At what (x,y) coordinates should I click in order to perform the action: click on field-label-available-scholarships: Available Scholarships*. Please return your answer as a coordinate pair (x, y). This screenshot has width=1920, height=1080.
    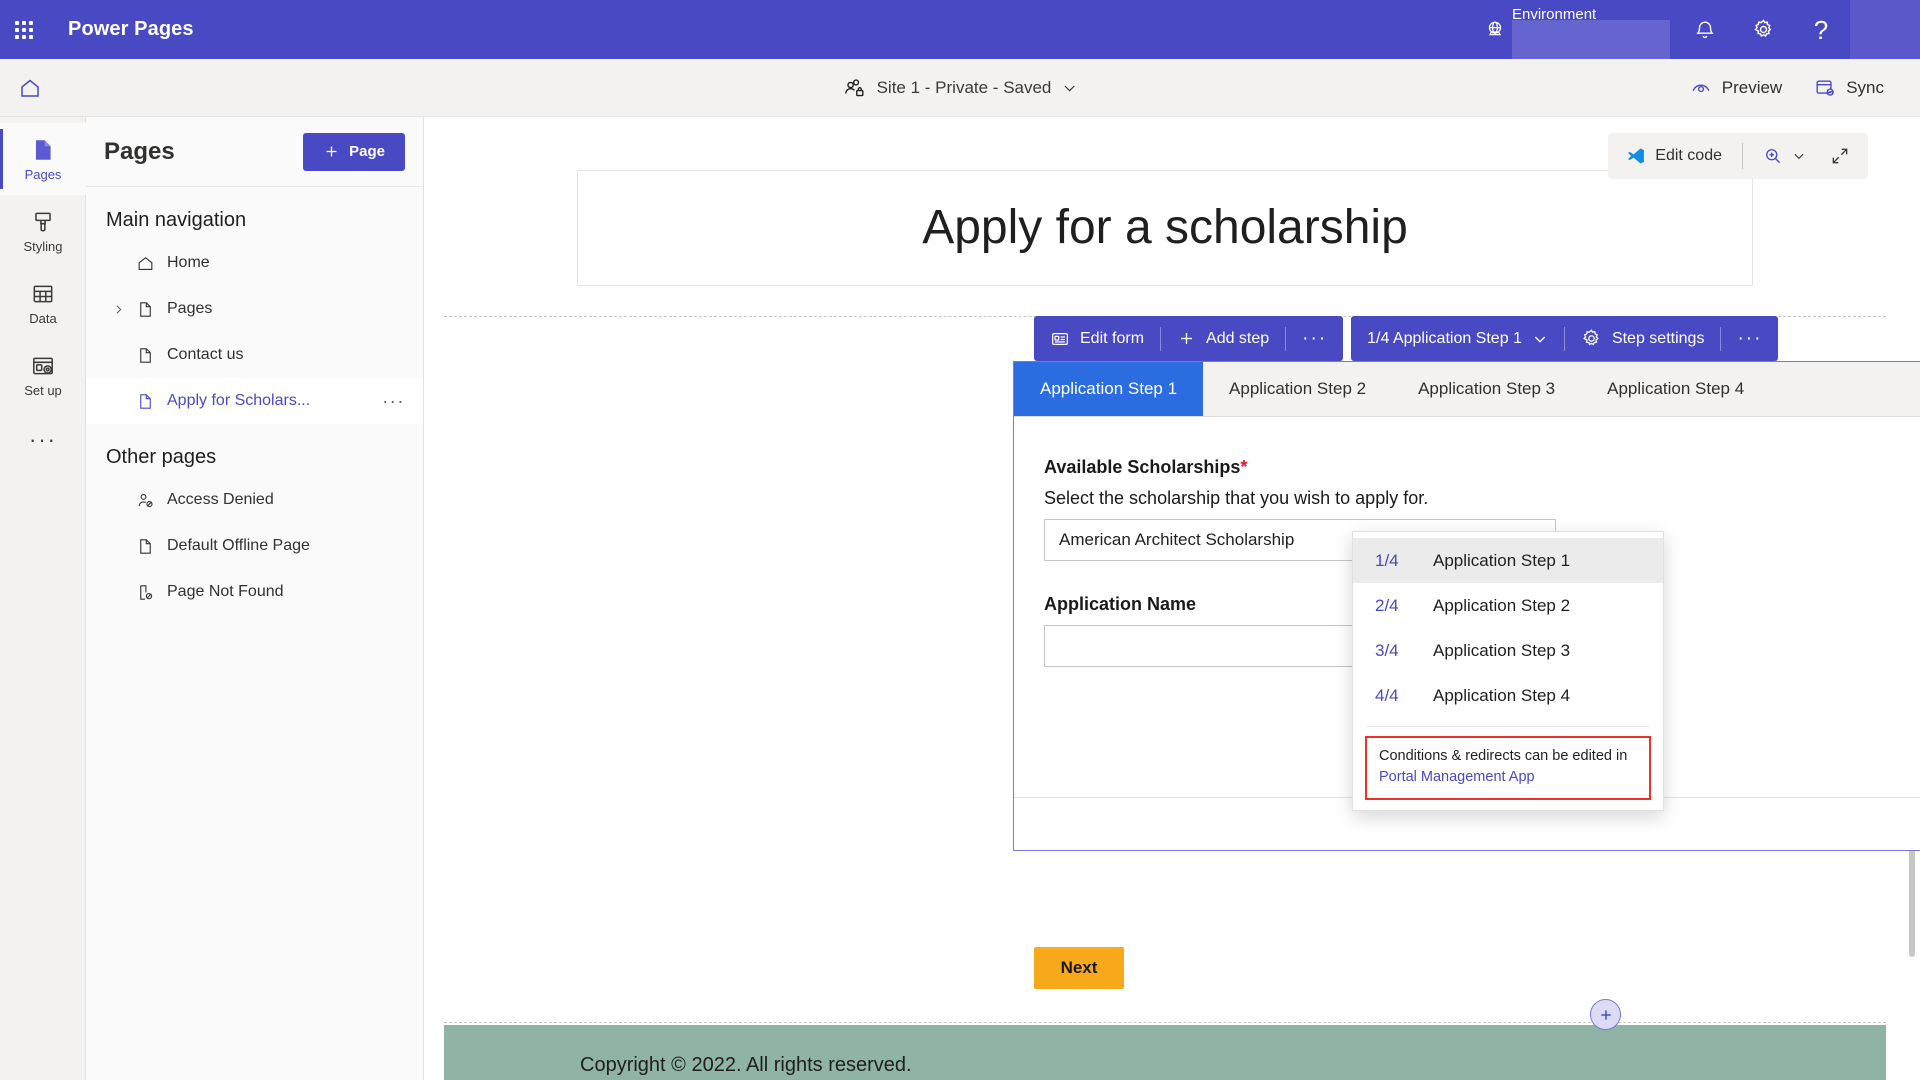
    Looking at the image, I should click on (1300, 467).